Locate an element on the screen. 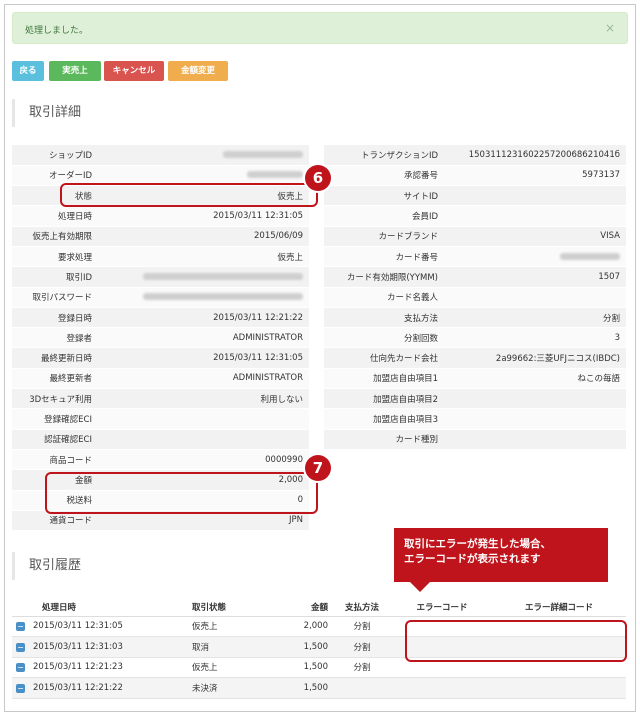 This screenshot has width=640, height=716. detail-row: カード種別 is located at coordinates (475, 439).